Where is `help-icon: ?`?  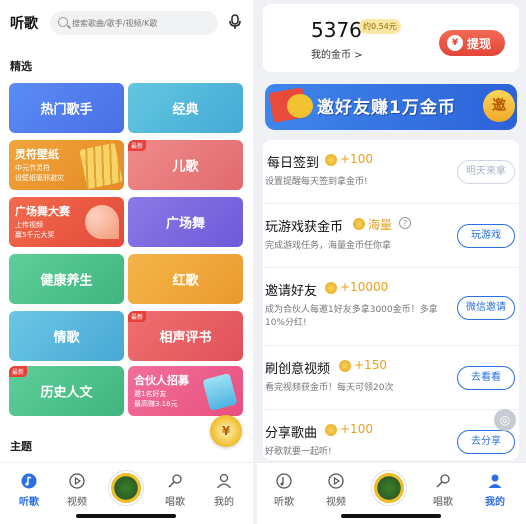
help-icon: ? is located at coordinates (405, 223).